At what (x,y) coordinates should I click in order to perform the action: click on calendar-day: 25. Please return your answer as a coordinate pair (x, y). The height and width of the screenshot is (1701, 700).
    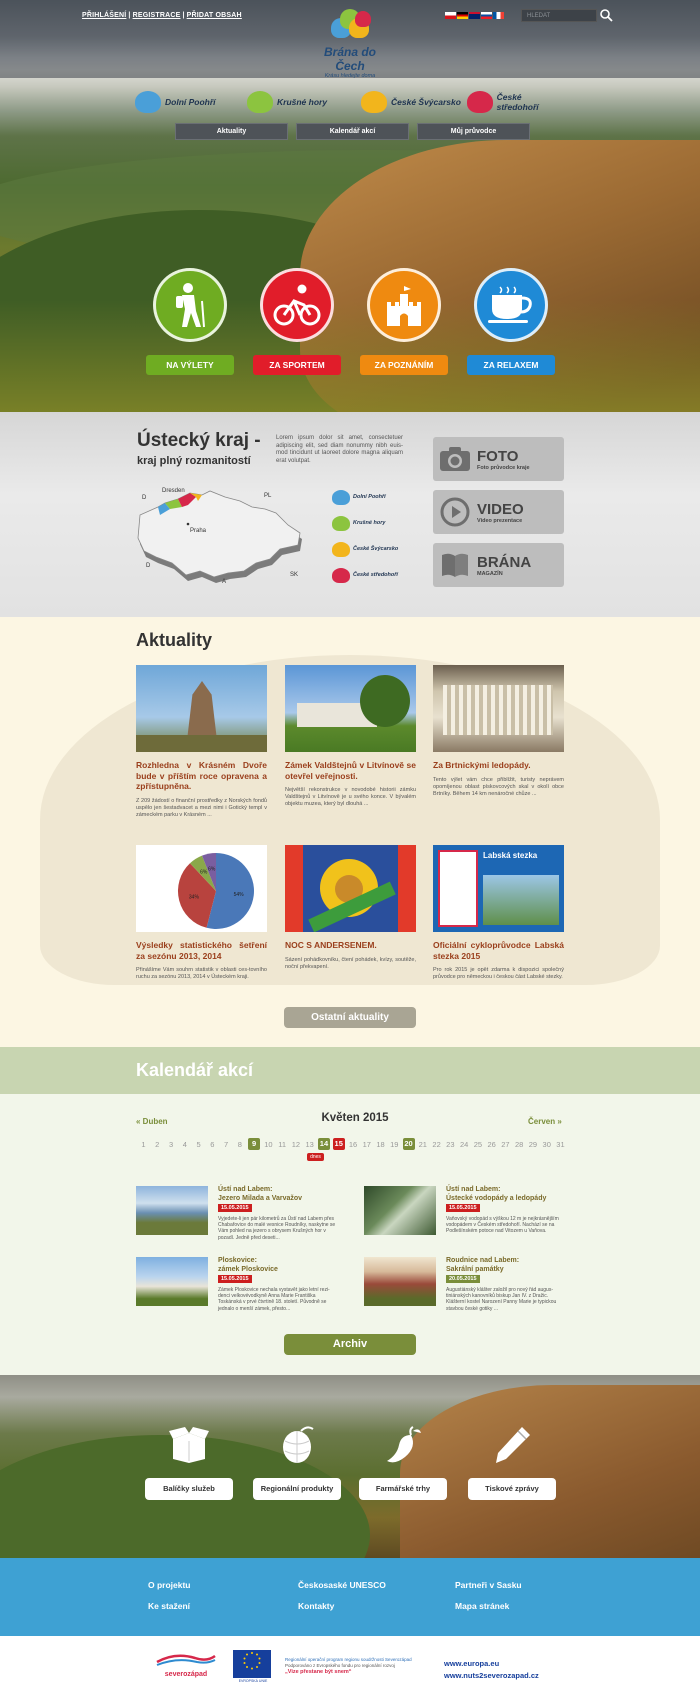
    Looking at the image, I should click on (477, 1144).